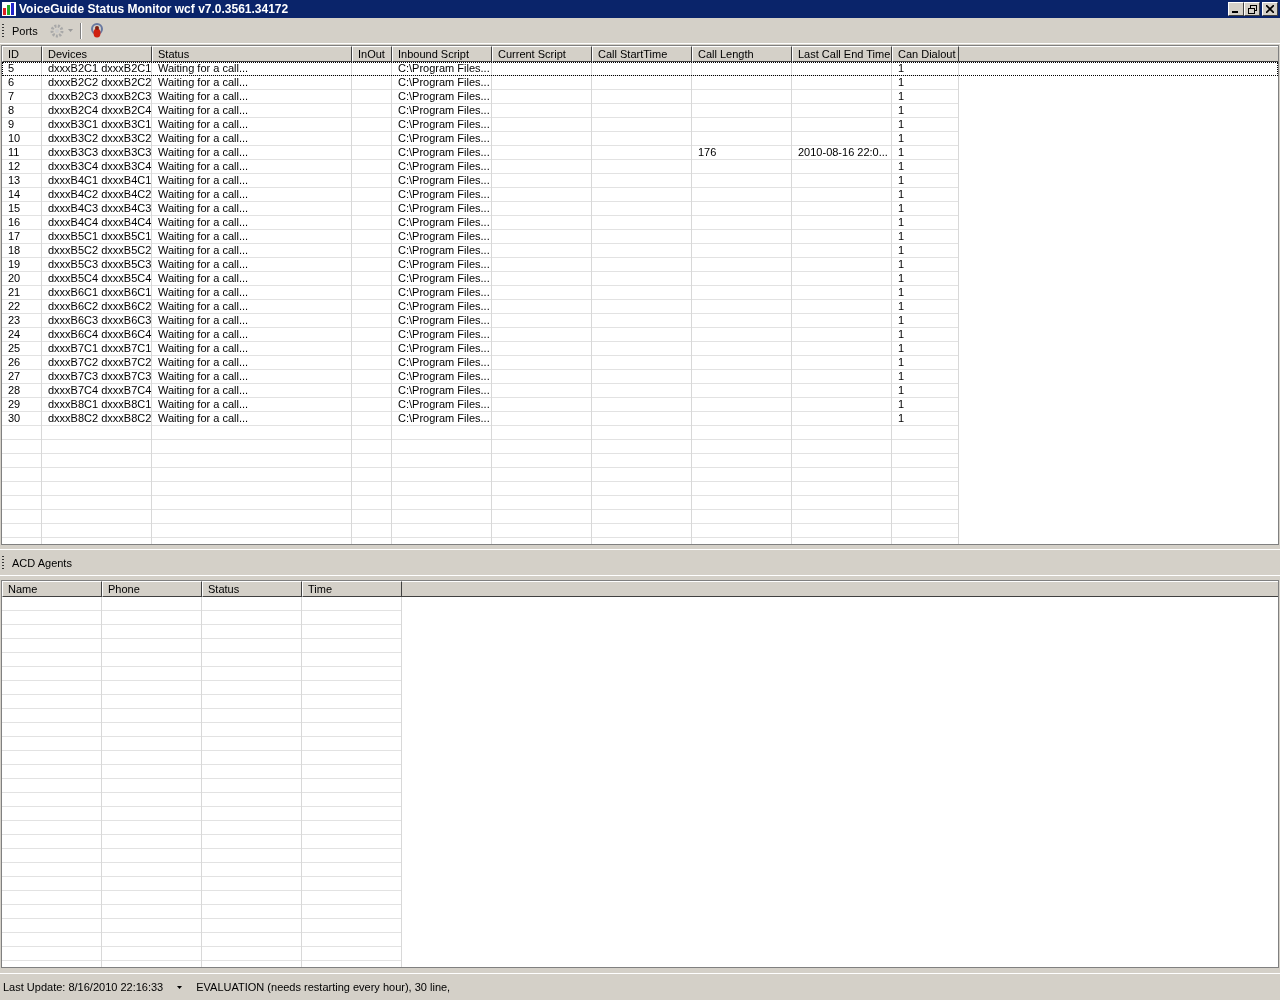 The height and width of the screenshot is (1000, 1280). I want to click on gear-icon, so click(56, 30).